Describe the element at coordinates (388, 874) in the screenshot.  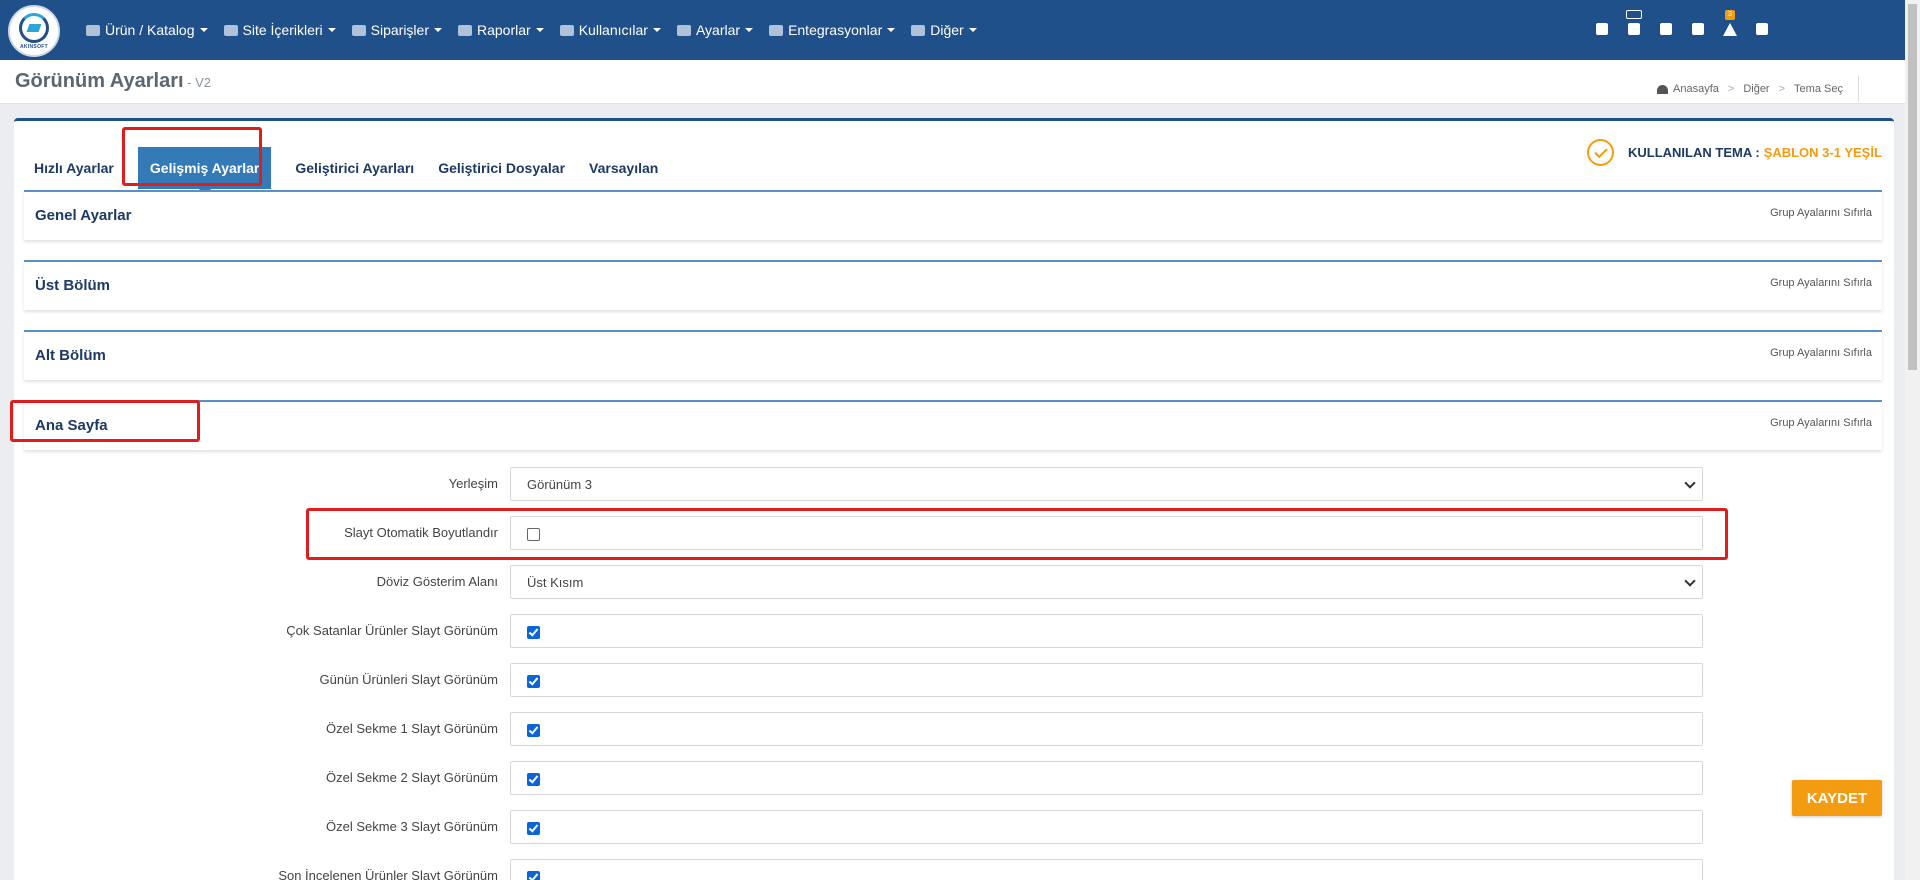
I see `field-label: Son İncelenen Ürünler Slayt Görünüm` at that location.